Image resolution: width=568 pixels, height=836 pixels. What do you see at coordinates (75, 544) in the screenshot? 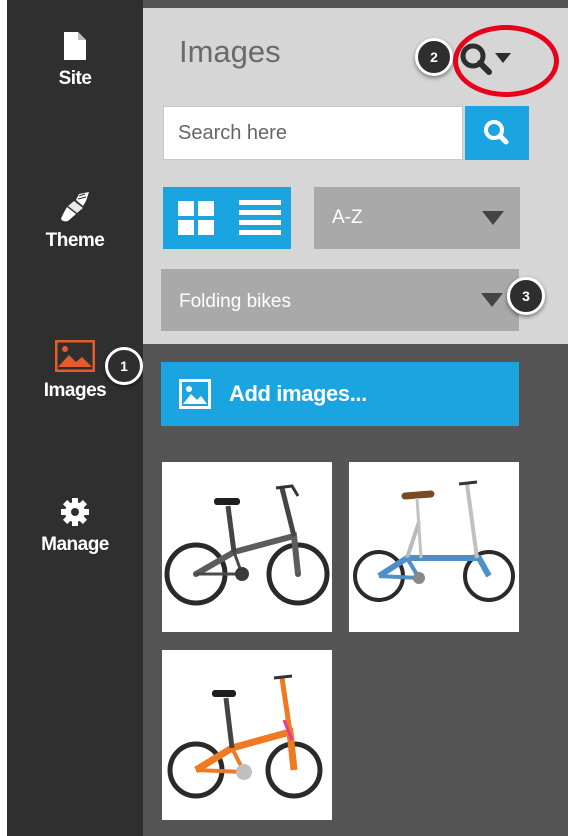
I see `sidebar-item-label: Manage` at bounding box center [75, 544].